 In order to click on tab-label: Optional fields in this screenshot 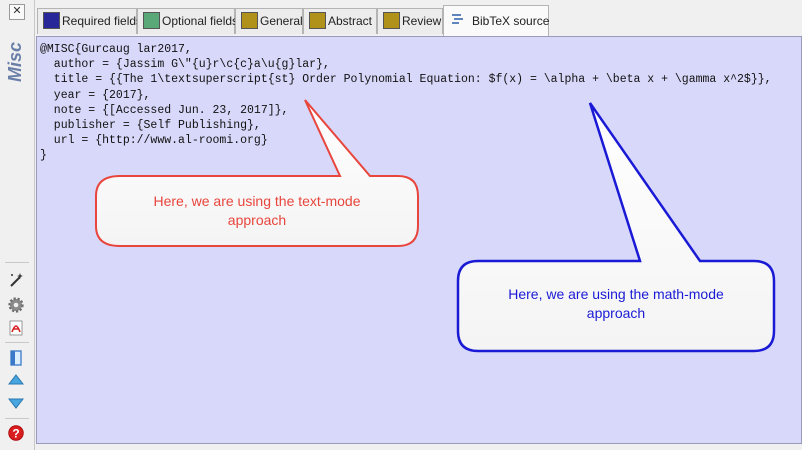, I will do `click(200, 21)`.